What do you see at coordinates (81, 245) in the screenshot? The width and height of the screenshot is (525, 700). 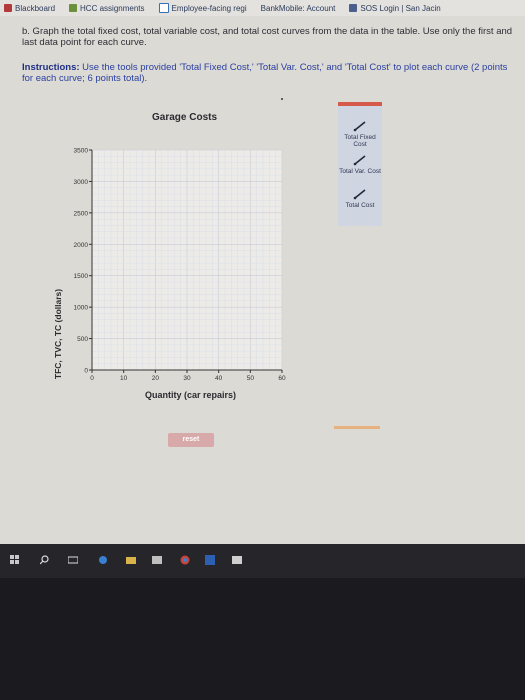 I see `y-tick-label: 2000` at bounding box center [81, 245].